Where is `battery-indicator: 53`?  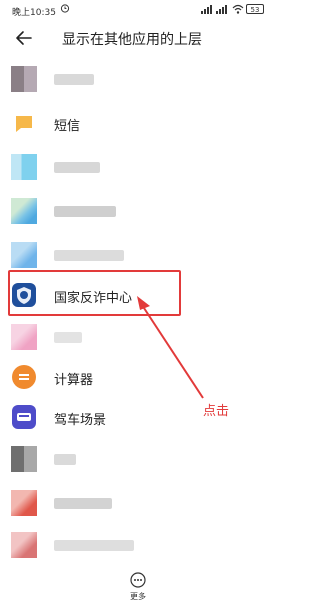 battery-indicator: 53 is located at coordinates (255, 9).